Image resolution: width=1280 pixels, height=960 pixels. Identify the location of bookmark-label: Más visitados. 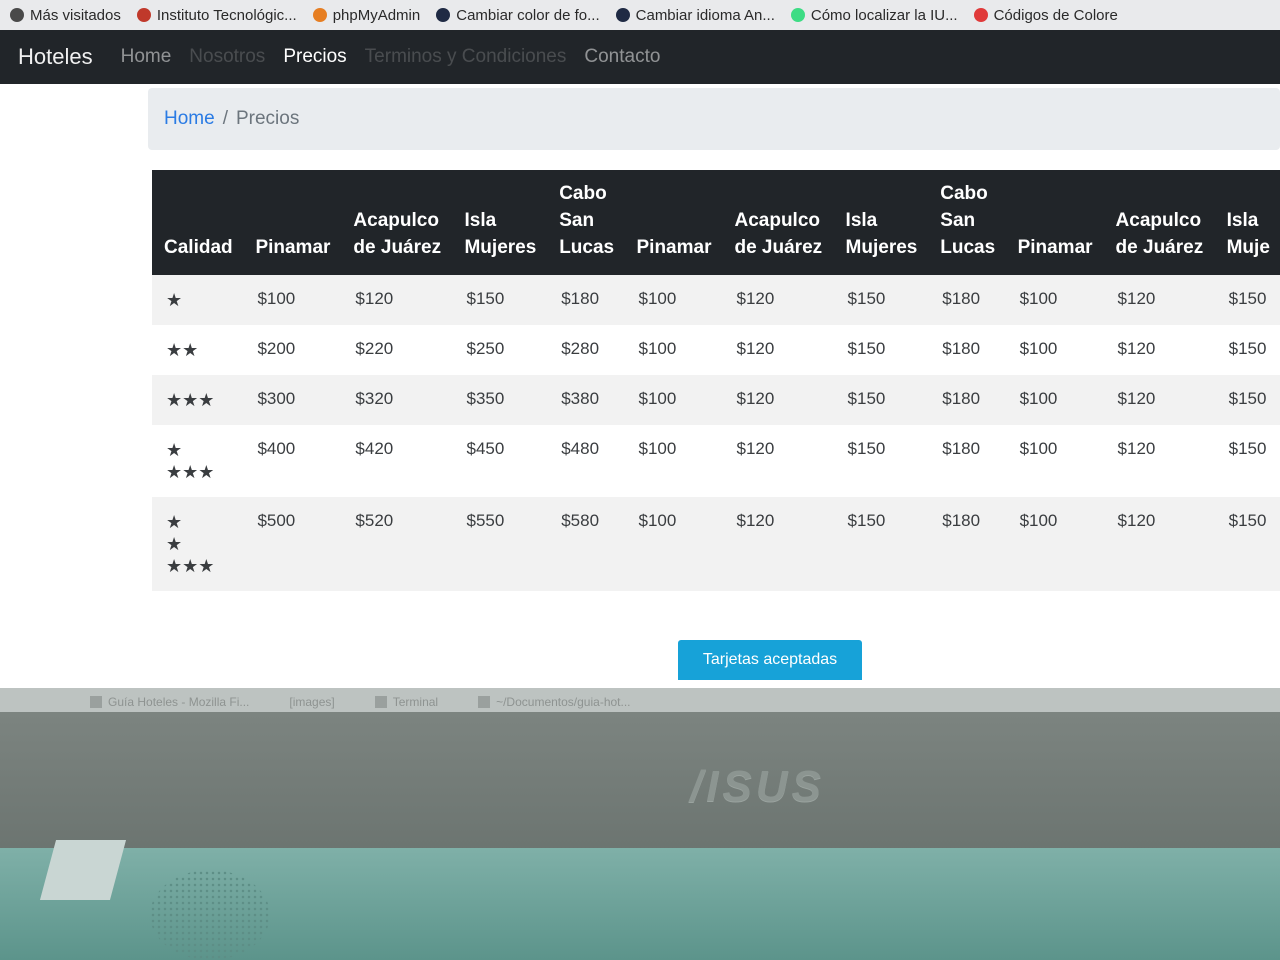
(75, 15).